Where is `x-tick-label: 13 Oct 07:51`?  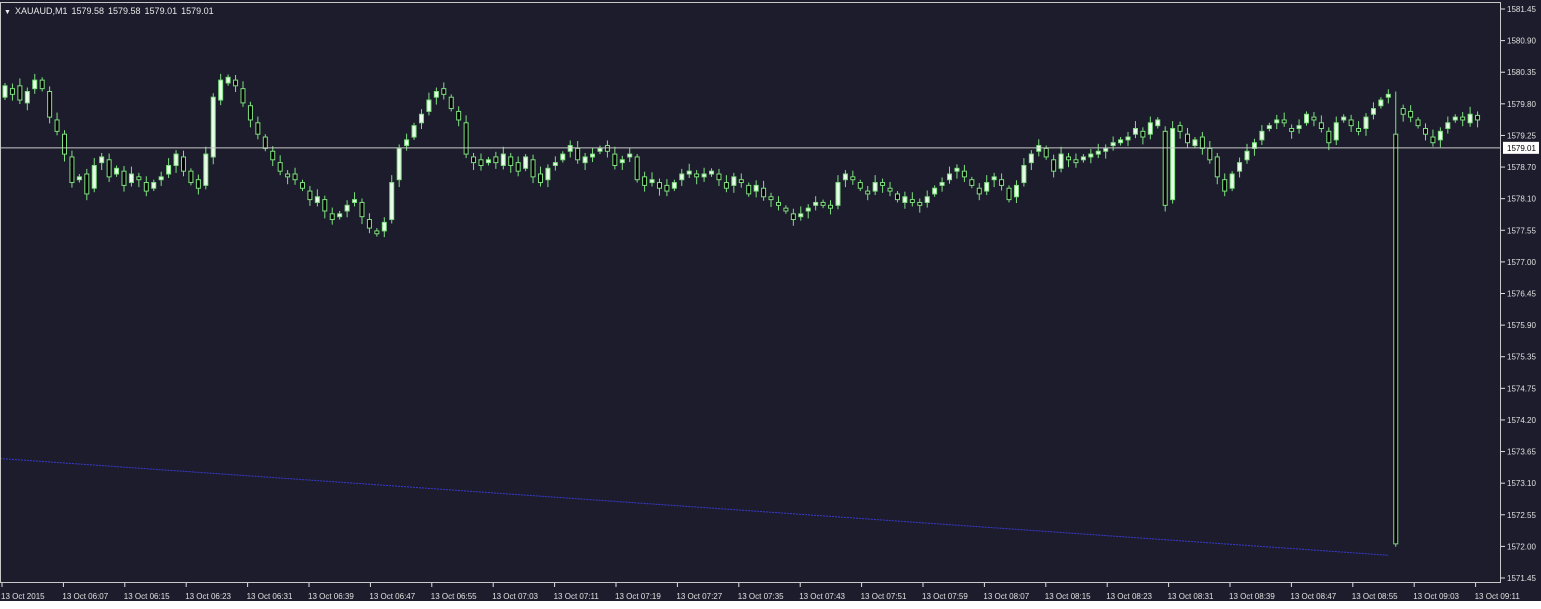 x-tick-label: 13 Oct 07:51 is located at coordinates (884, 596).